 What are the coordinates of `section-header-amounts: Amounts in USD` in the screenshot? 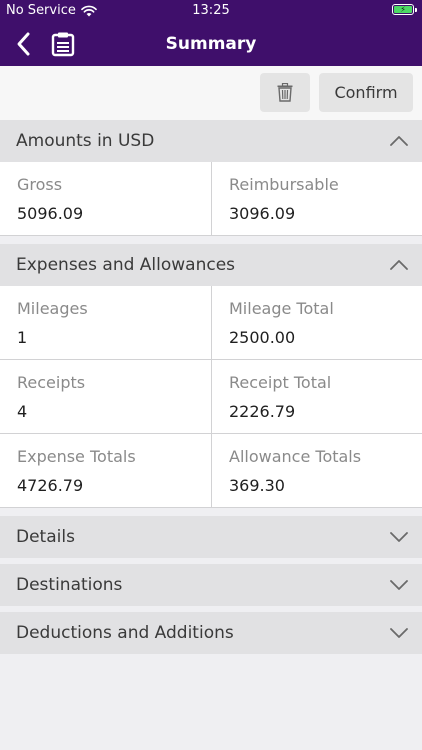 It's located at (211, 141).